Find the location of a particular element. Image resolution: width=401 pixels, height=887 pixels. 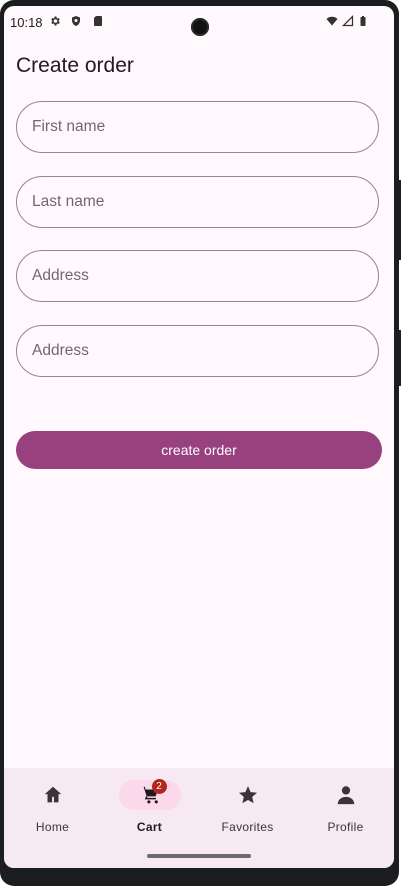

signal-icon is located at coordinates (348, 21).